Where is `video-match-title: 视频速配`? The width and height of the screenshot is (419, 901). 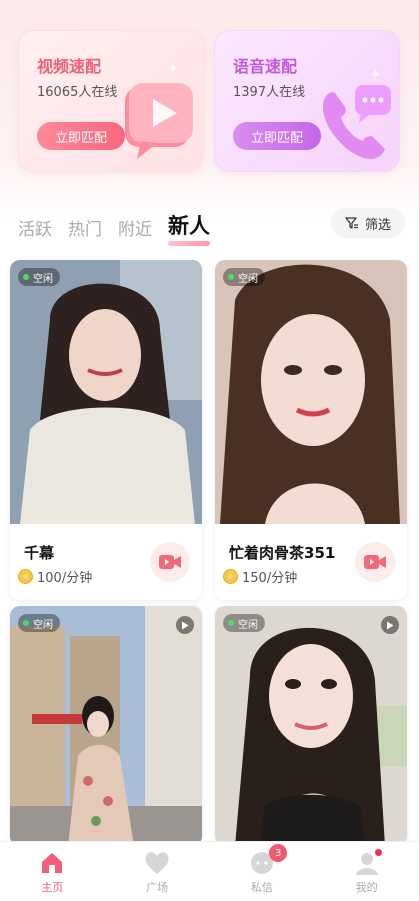 video-match-title: 视频速配 is located at coordinates (69, 66).